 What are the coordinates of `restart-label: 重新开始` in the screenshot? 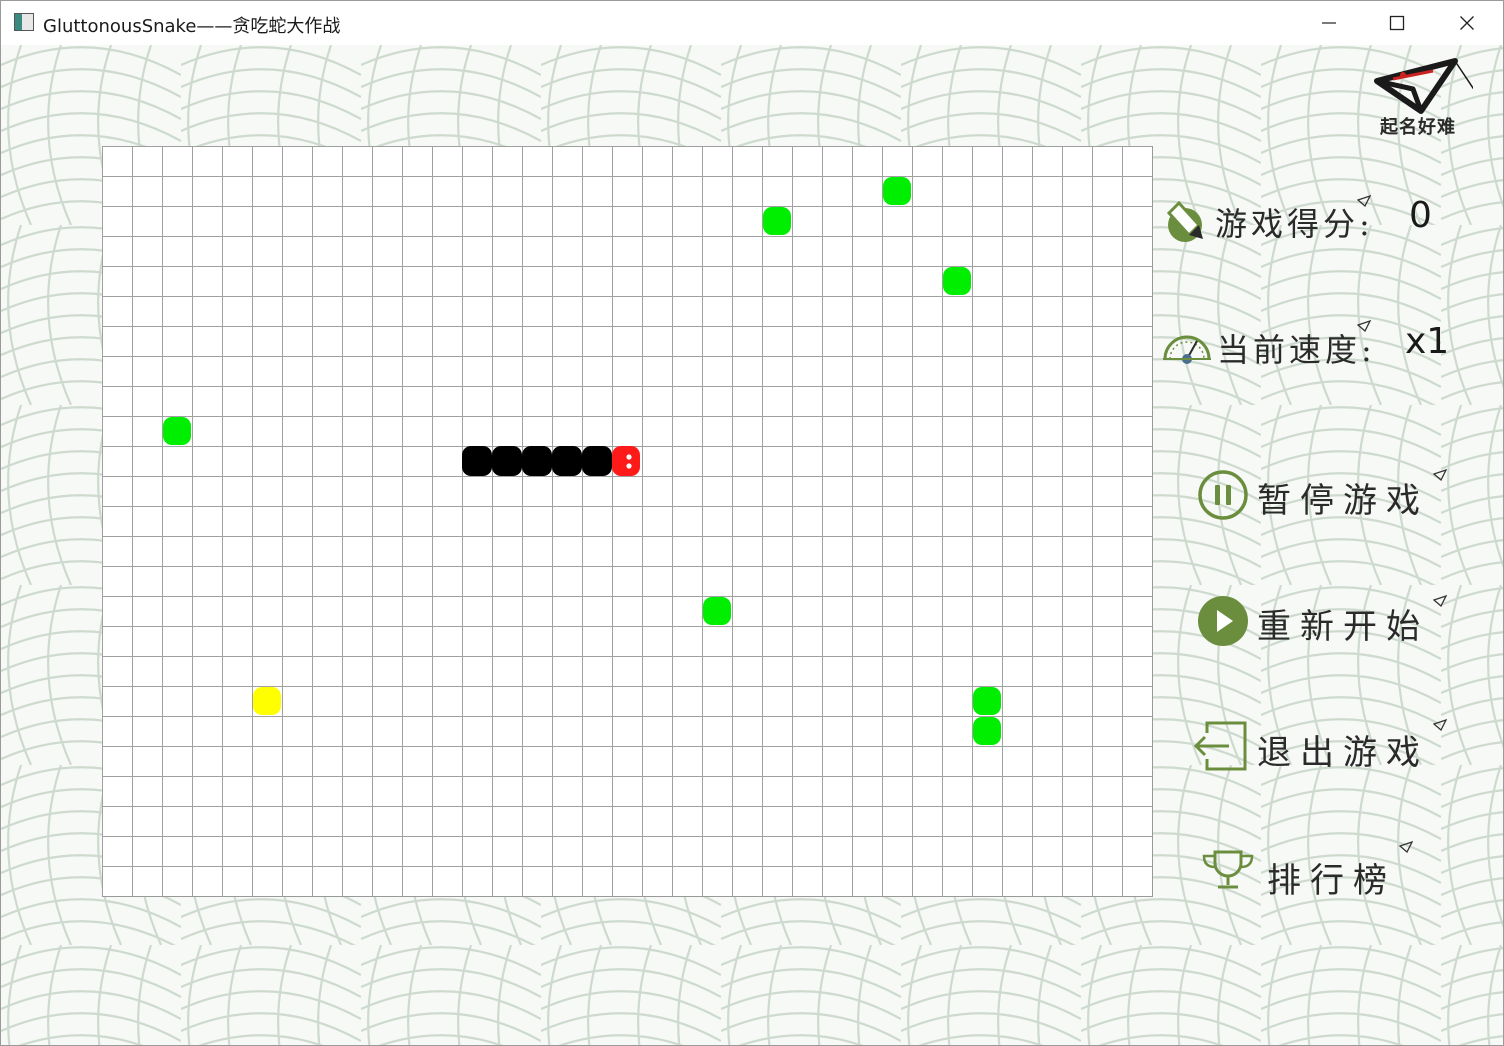 It's located at (1343, 627).